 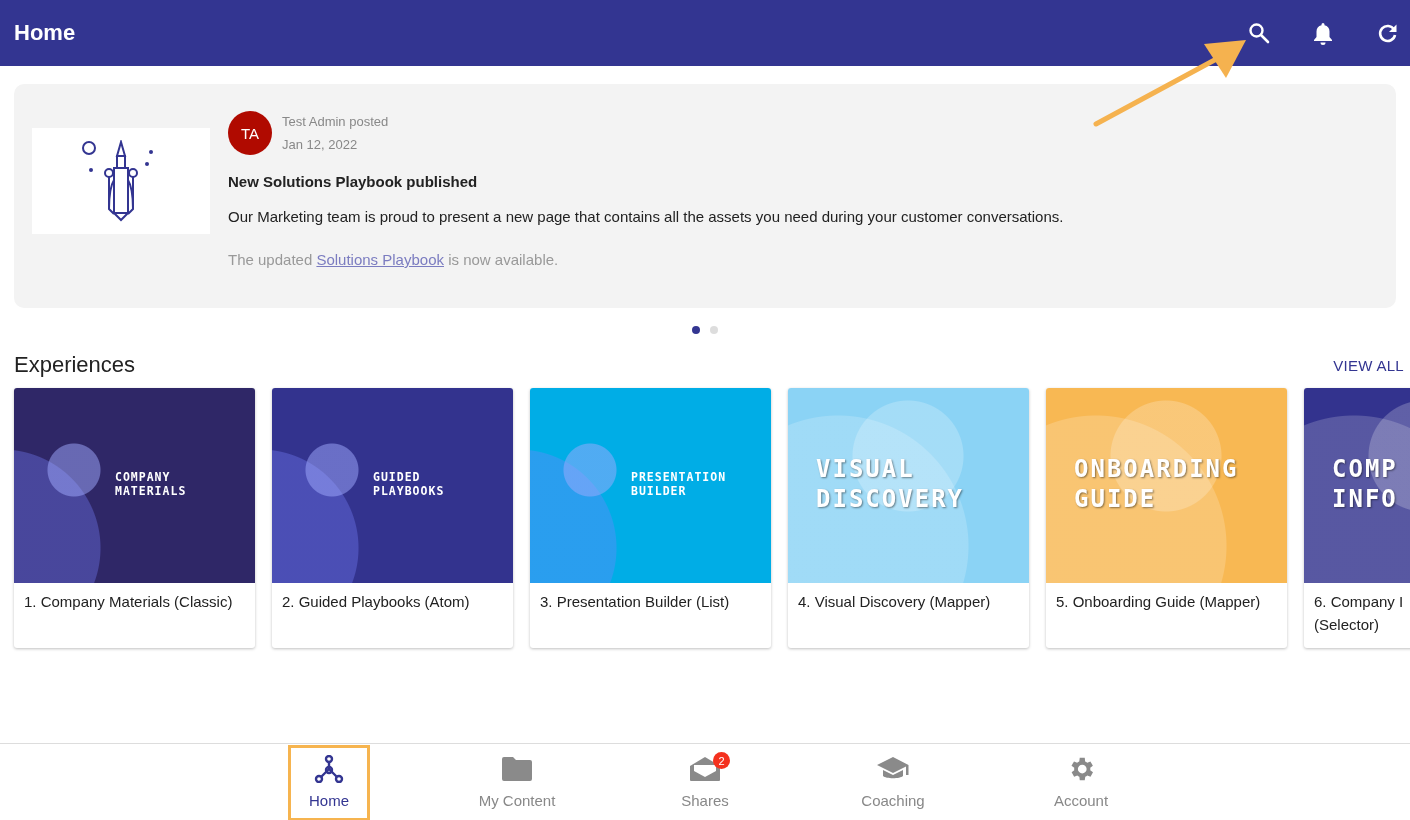 What do you see at coordinates (908, 518) in the screenshot?
I see `experience-card: VISUAL DISCOVERY 4. Visual Discovery (Mapper)` at bounding box center [908, 518].